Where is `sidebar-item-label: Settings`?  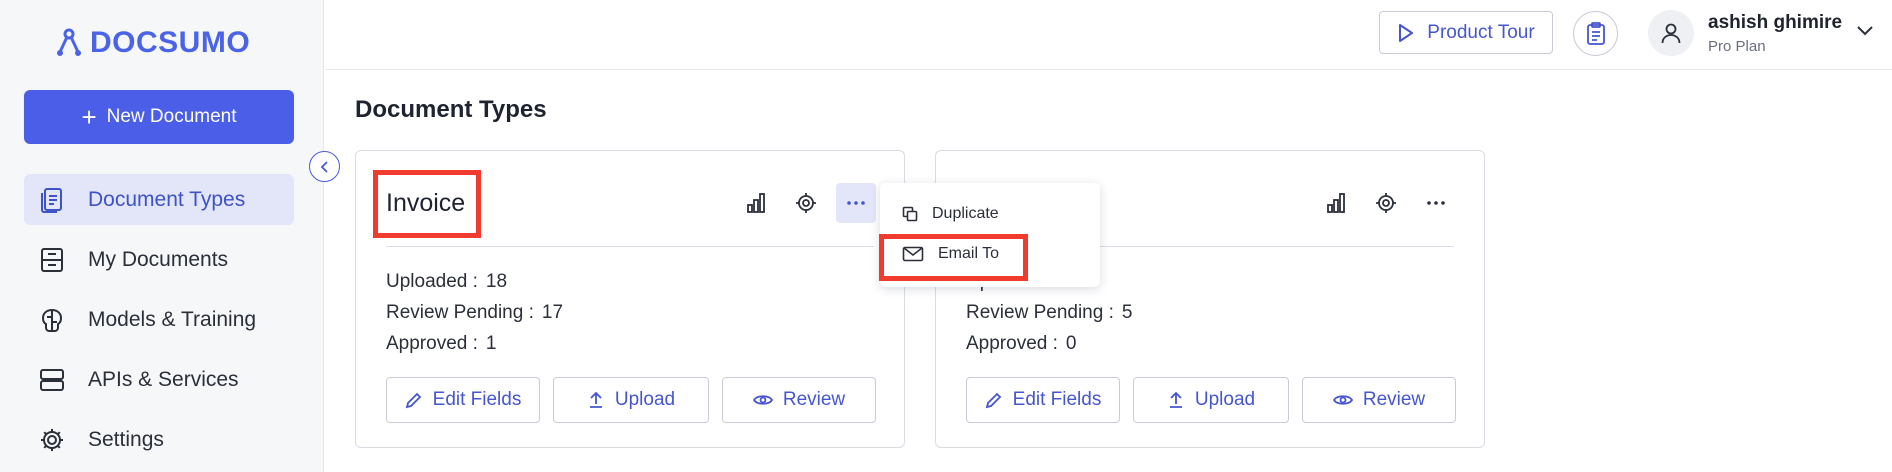 sidebar-item-label: Settings is located at coordinates (126, 439).